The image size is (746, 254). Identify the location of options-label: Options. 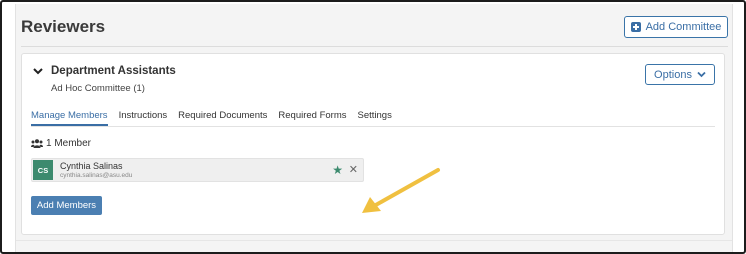
(673, 74).